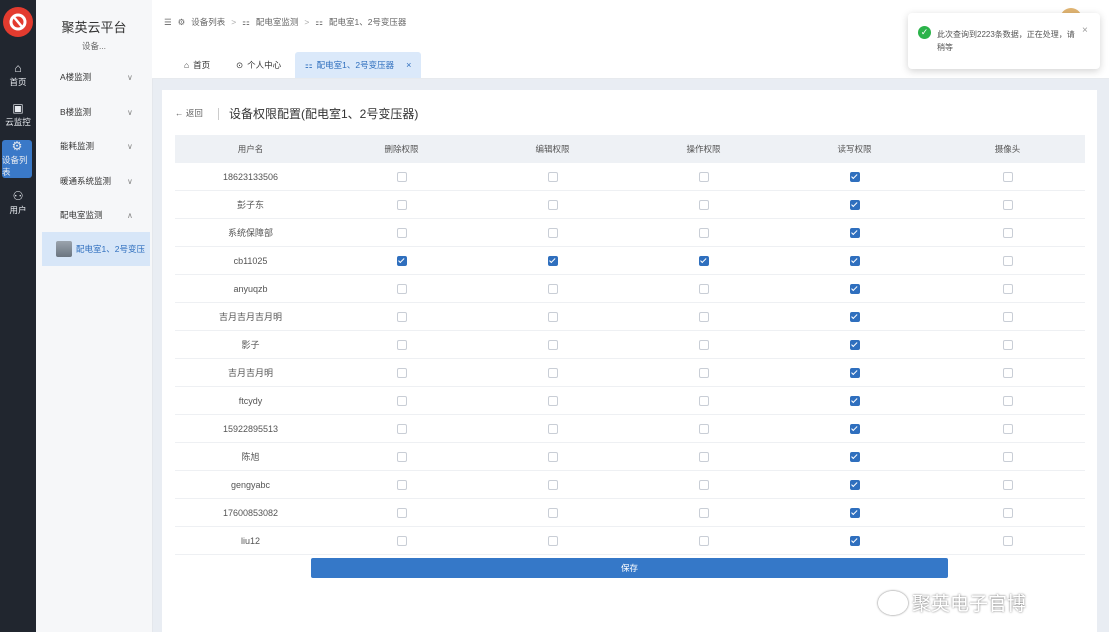 The width and height of the screenshot is (1109, 632). Describe the element at coordinates (277, 22) in the screenshot. I see `breadcrumb-item: 配电室监测` at that location.